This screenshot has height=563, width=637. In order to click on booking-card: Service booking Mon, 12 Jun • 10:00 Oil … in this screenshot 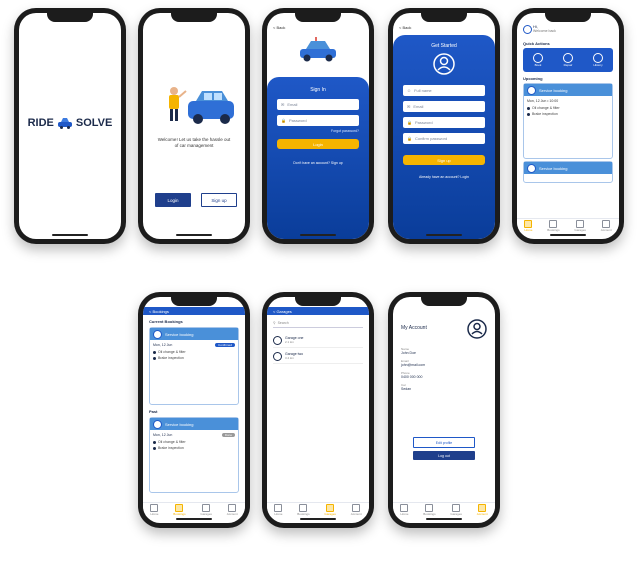, I will do `click(568, 121)`.